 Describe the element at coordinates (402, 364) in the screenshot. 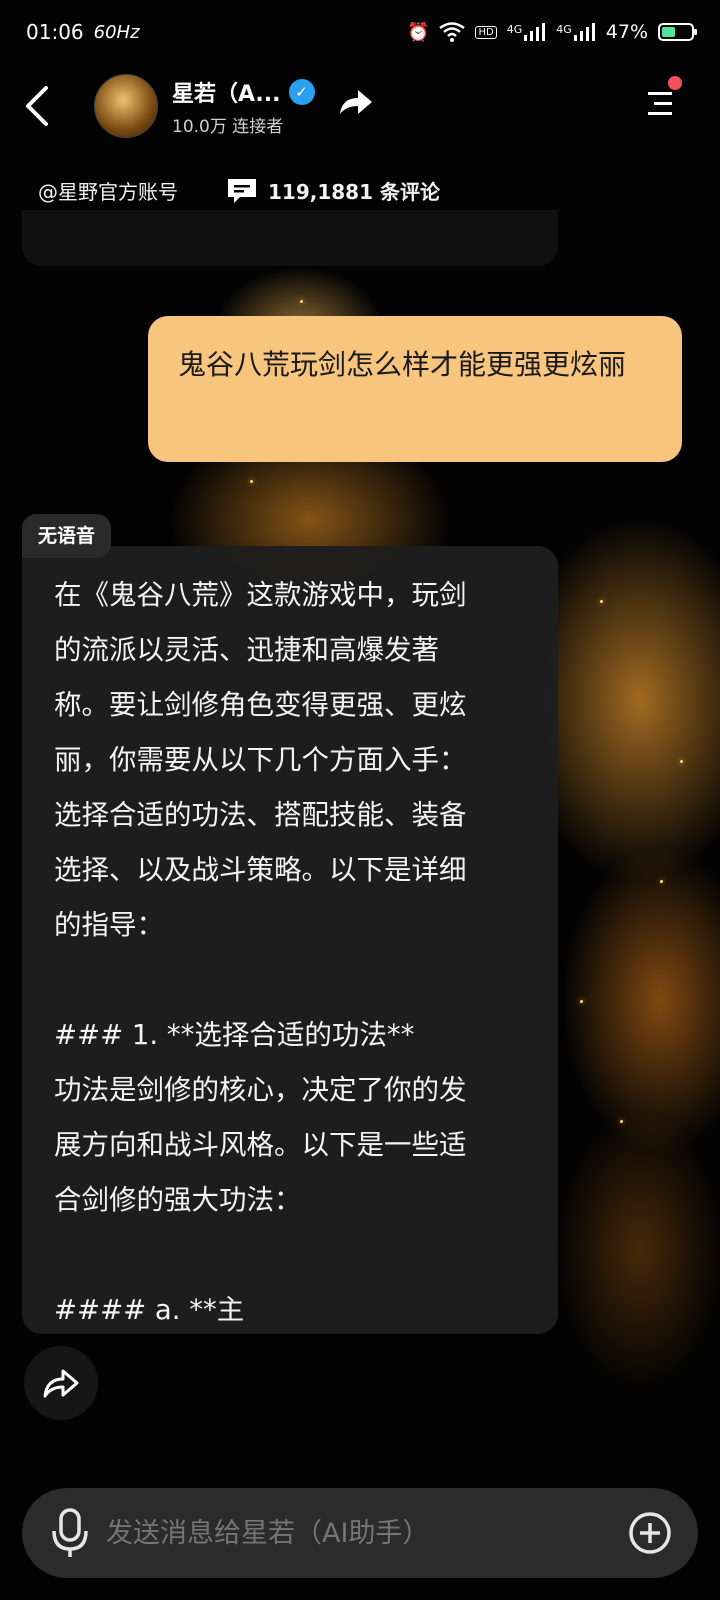

I see `user-message-text: 鬼谷八荒玩剑怎么样才能更强更炫丽` at that location.